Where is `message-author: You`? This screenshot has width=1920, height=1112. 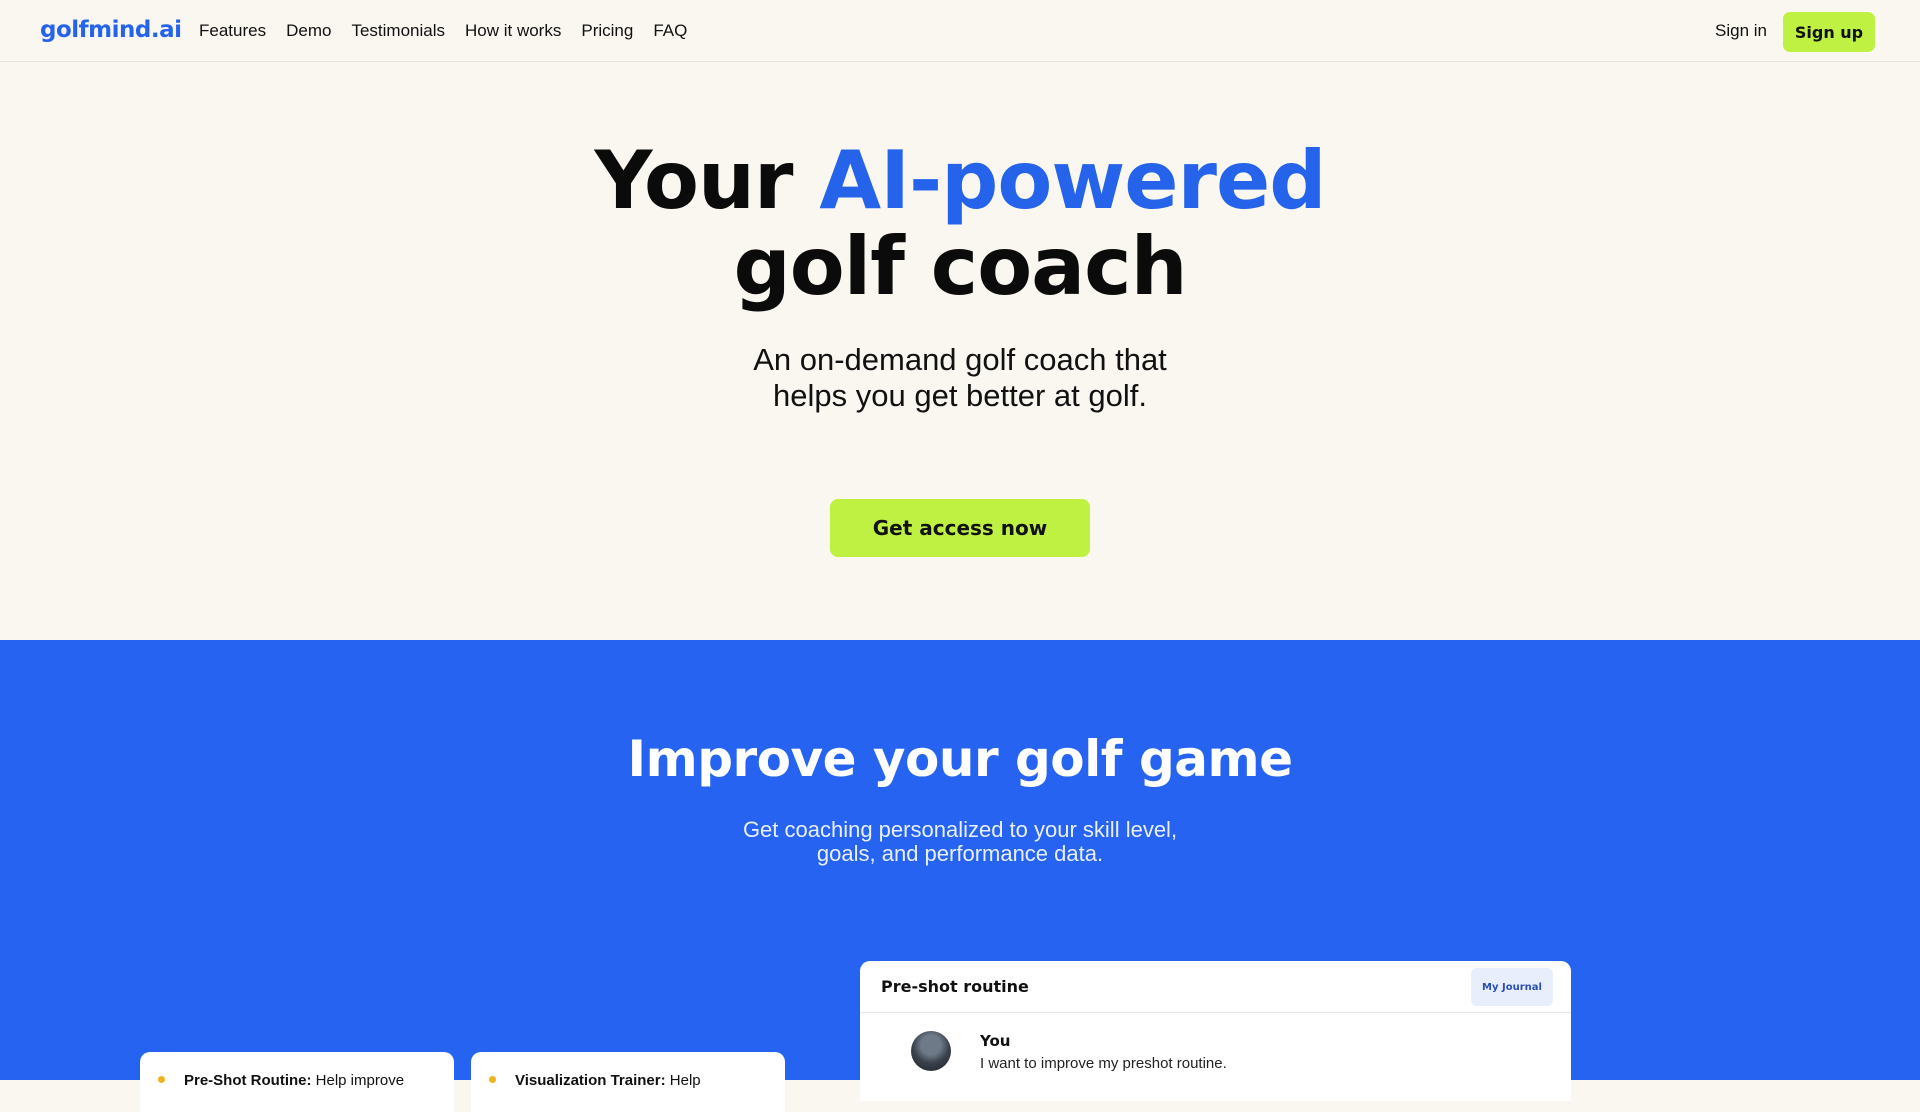
message-author: You is located at coordinates (995, 1041).